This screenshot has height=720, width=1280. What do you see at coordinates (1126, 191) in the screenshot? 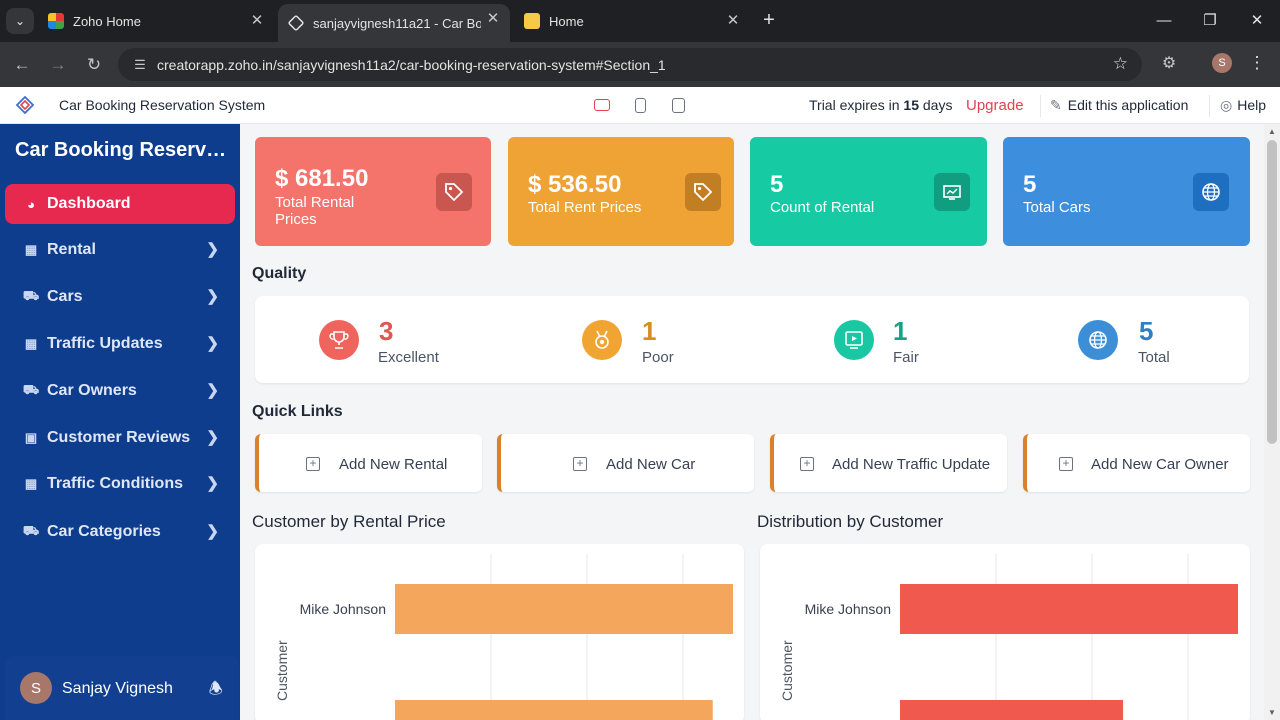
I see `kpi-card-total-cars: 5 Total Cars` at bounding box center [1126, 191].